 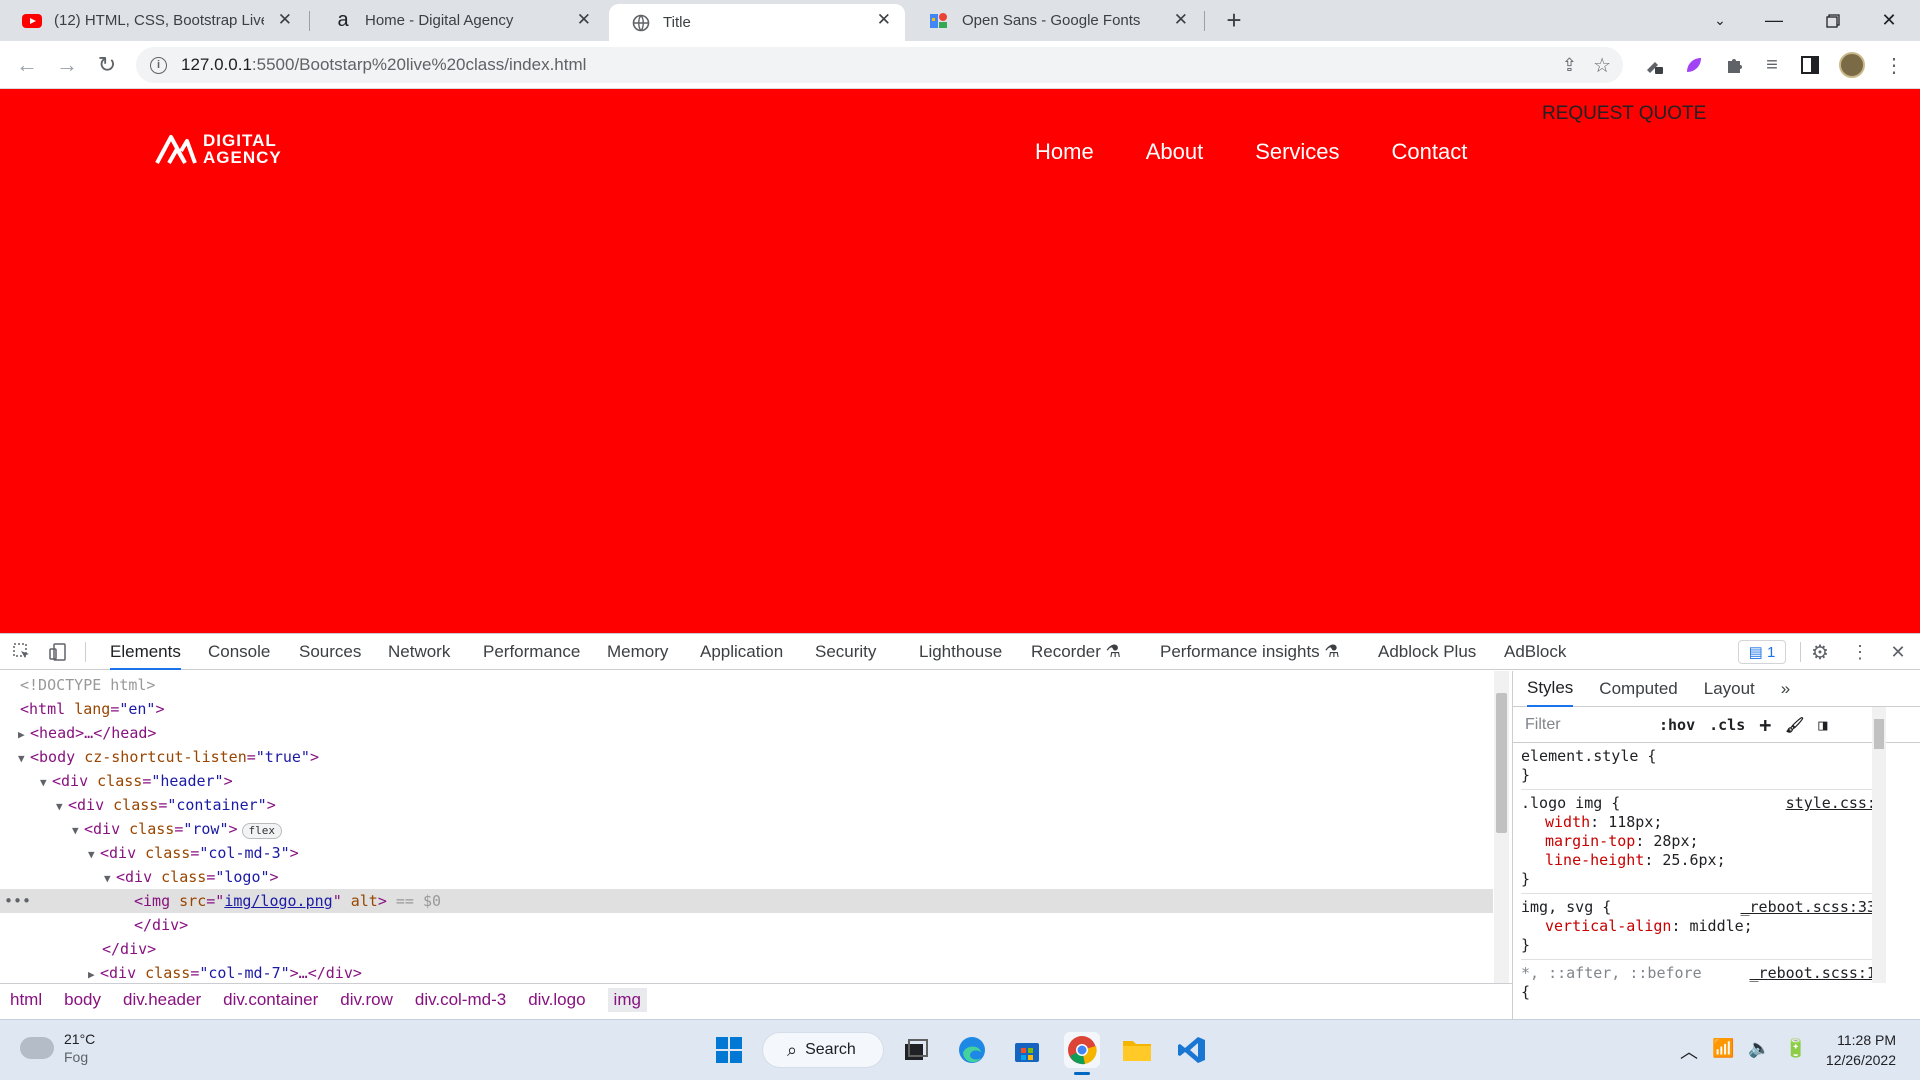 What do you see at coordinates (153, 20) in the screenshot?
I see `tab-youtube: (12) HTML, CSS, Bootstrap Live C ✕` at bounding box center [153, 20].